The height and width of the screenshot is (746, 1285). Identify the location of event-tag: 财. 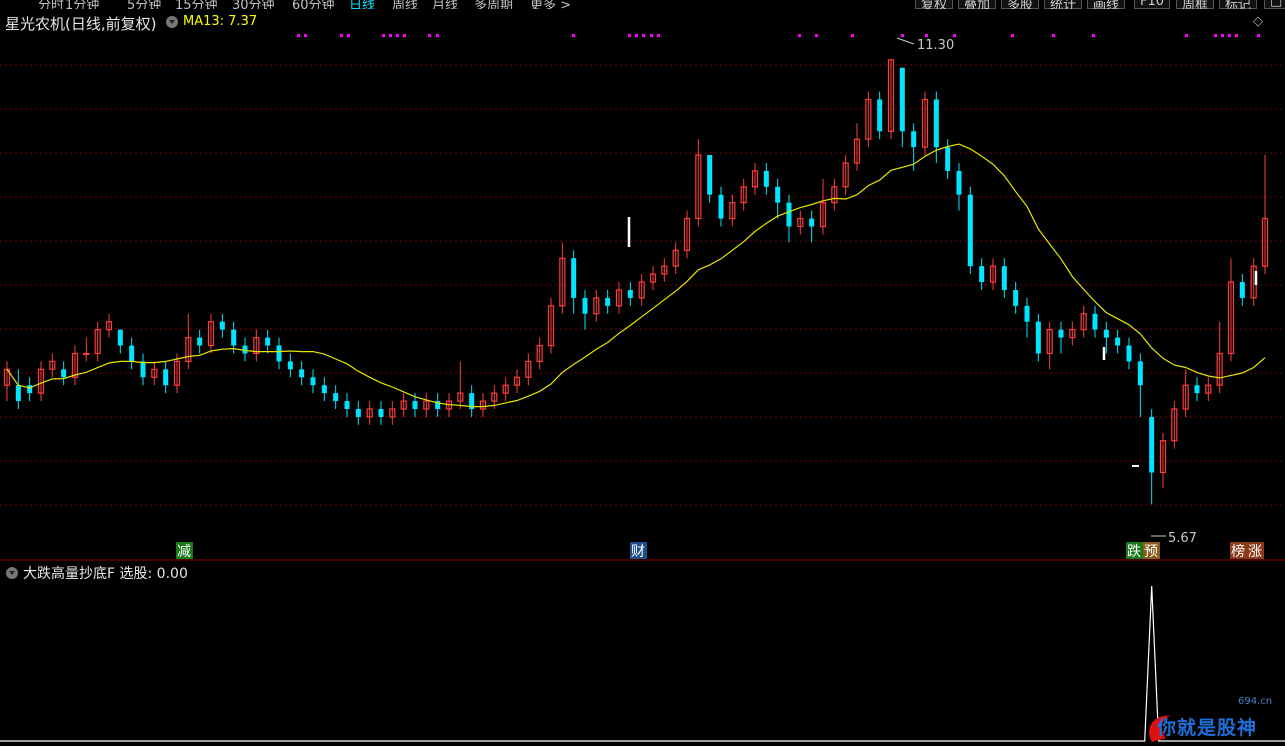
(638, 551).